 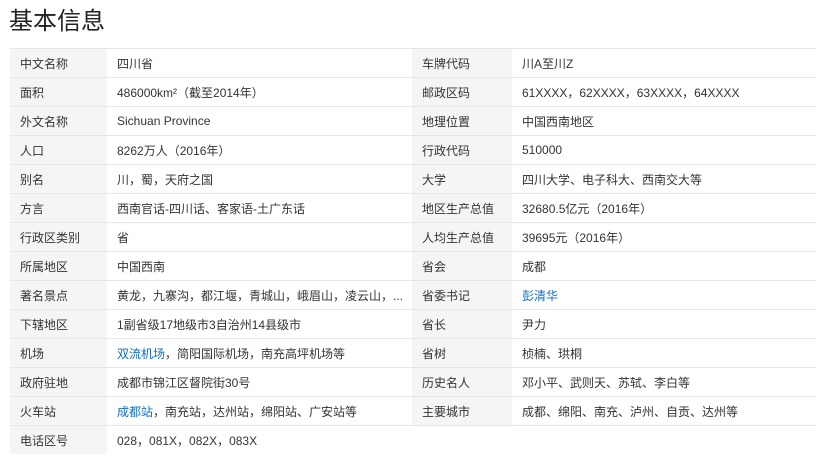 What do you see at coordinates (58, 382) in the screenshot?
I see `field-label: 政府驻地` at bounding box center [58, 382].